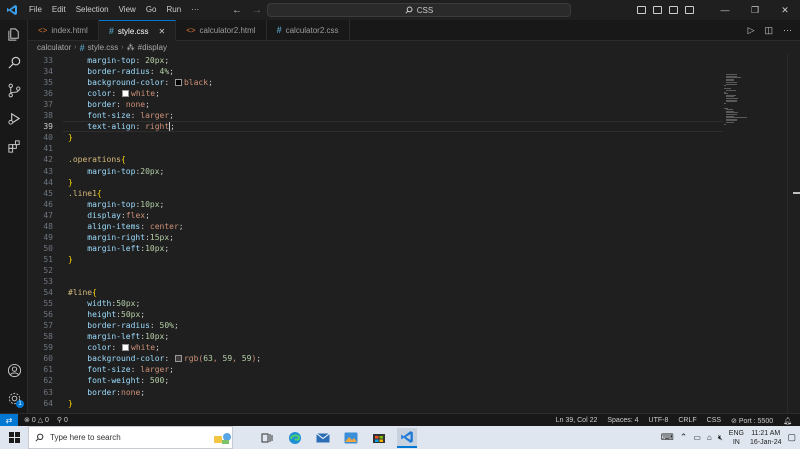 The height and width of the screenshot is (449, 800). Describe the element at coordinates (378, 380) in the screenshot. I see `code-line: 62 font-weight: 500;` at that location.